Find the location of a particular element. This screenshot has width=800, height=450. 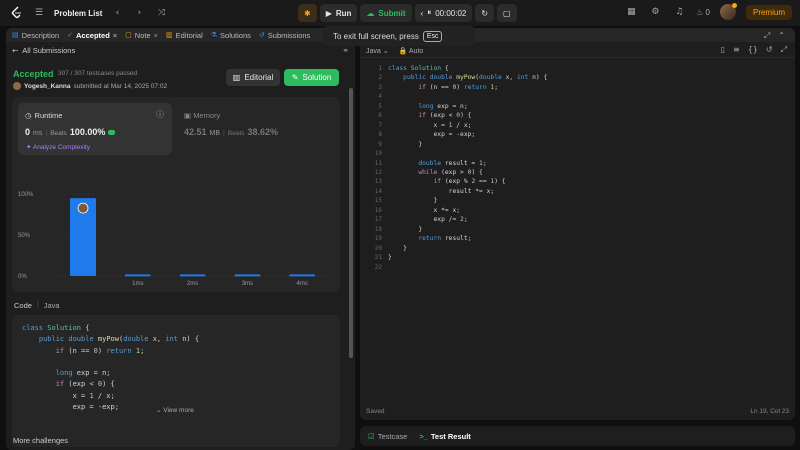

line-number: 1 is located at coordinates (380, 68).